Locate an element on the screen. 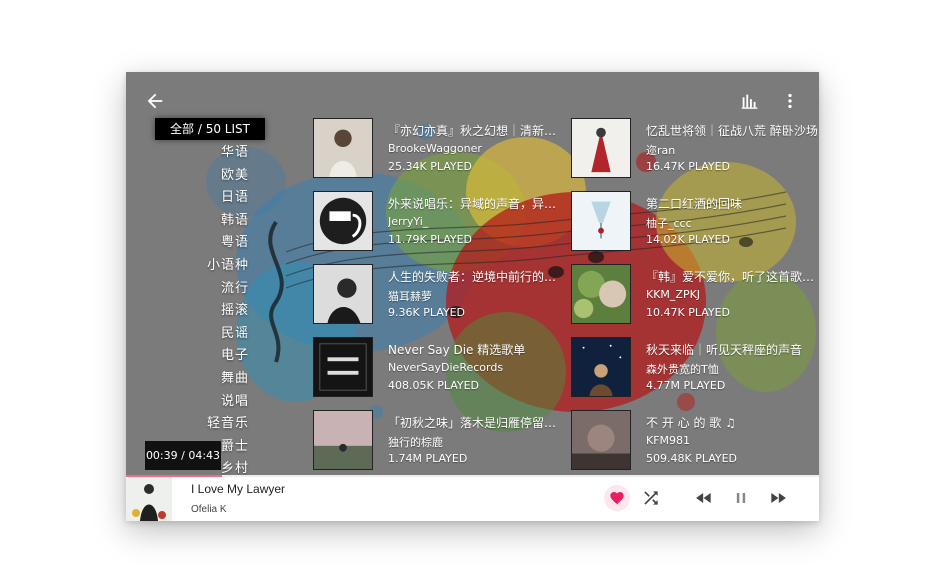 Image resolution: width=934 pixels, height=586 pixels. pause-button is located at coordinates (741, 498).